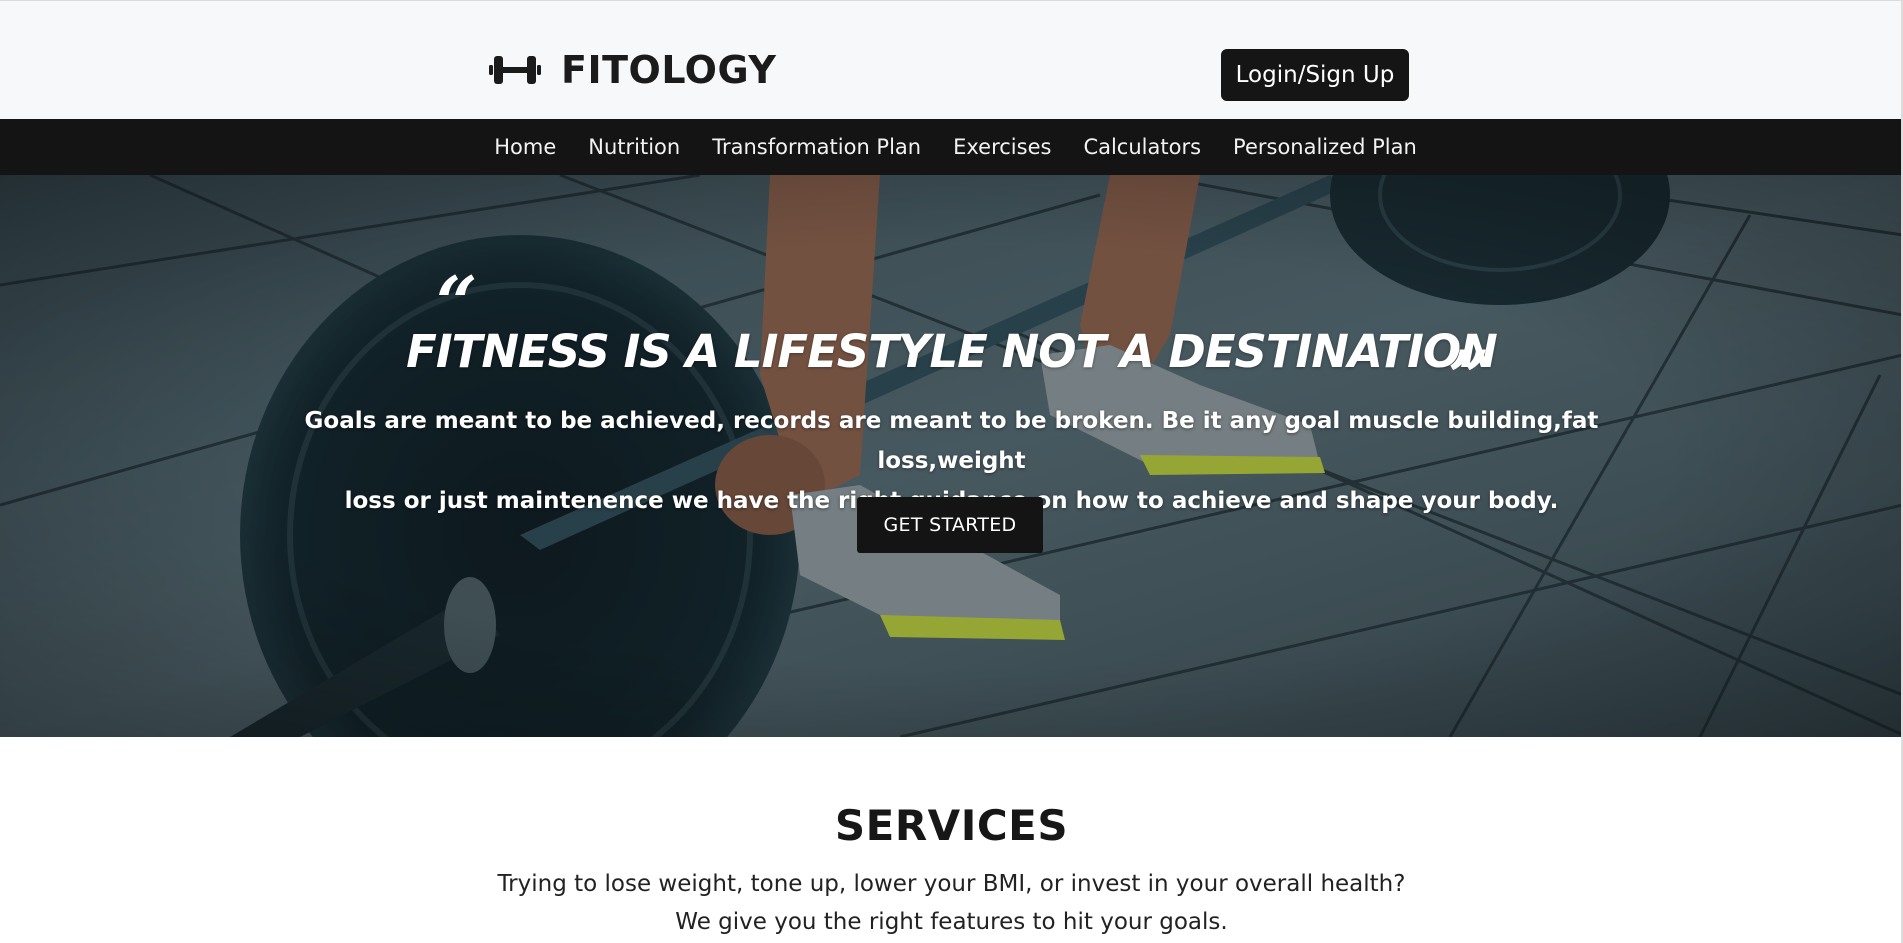 The image size is (1903, 943). What do you see at coordinates (1002, 147) in the screenshot?
I see `nav-item-exercises: Exercises` at bounding box center [1002, 147].